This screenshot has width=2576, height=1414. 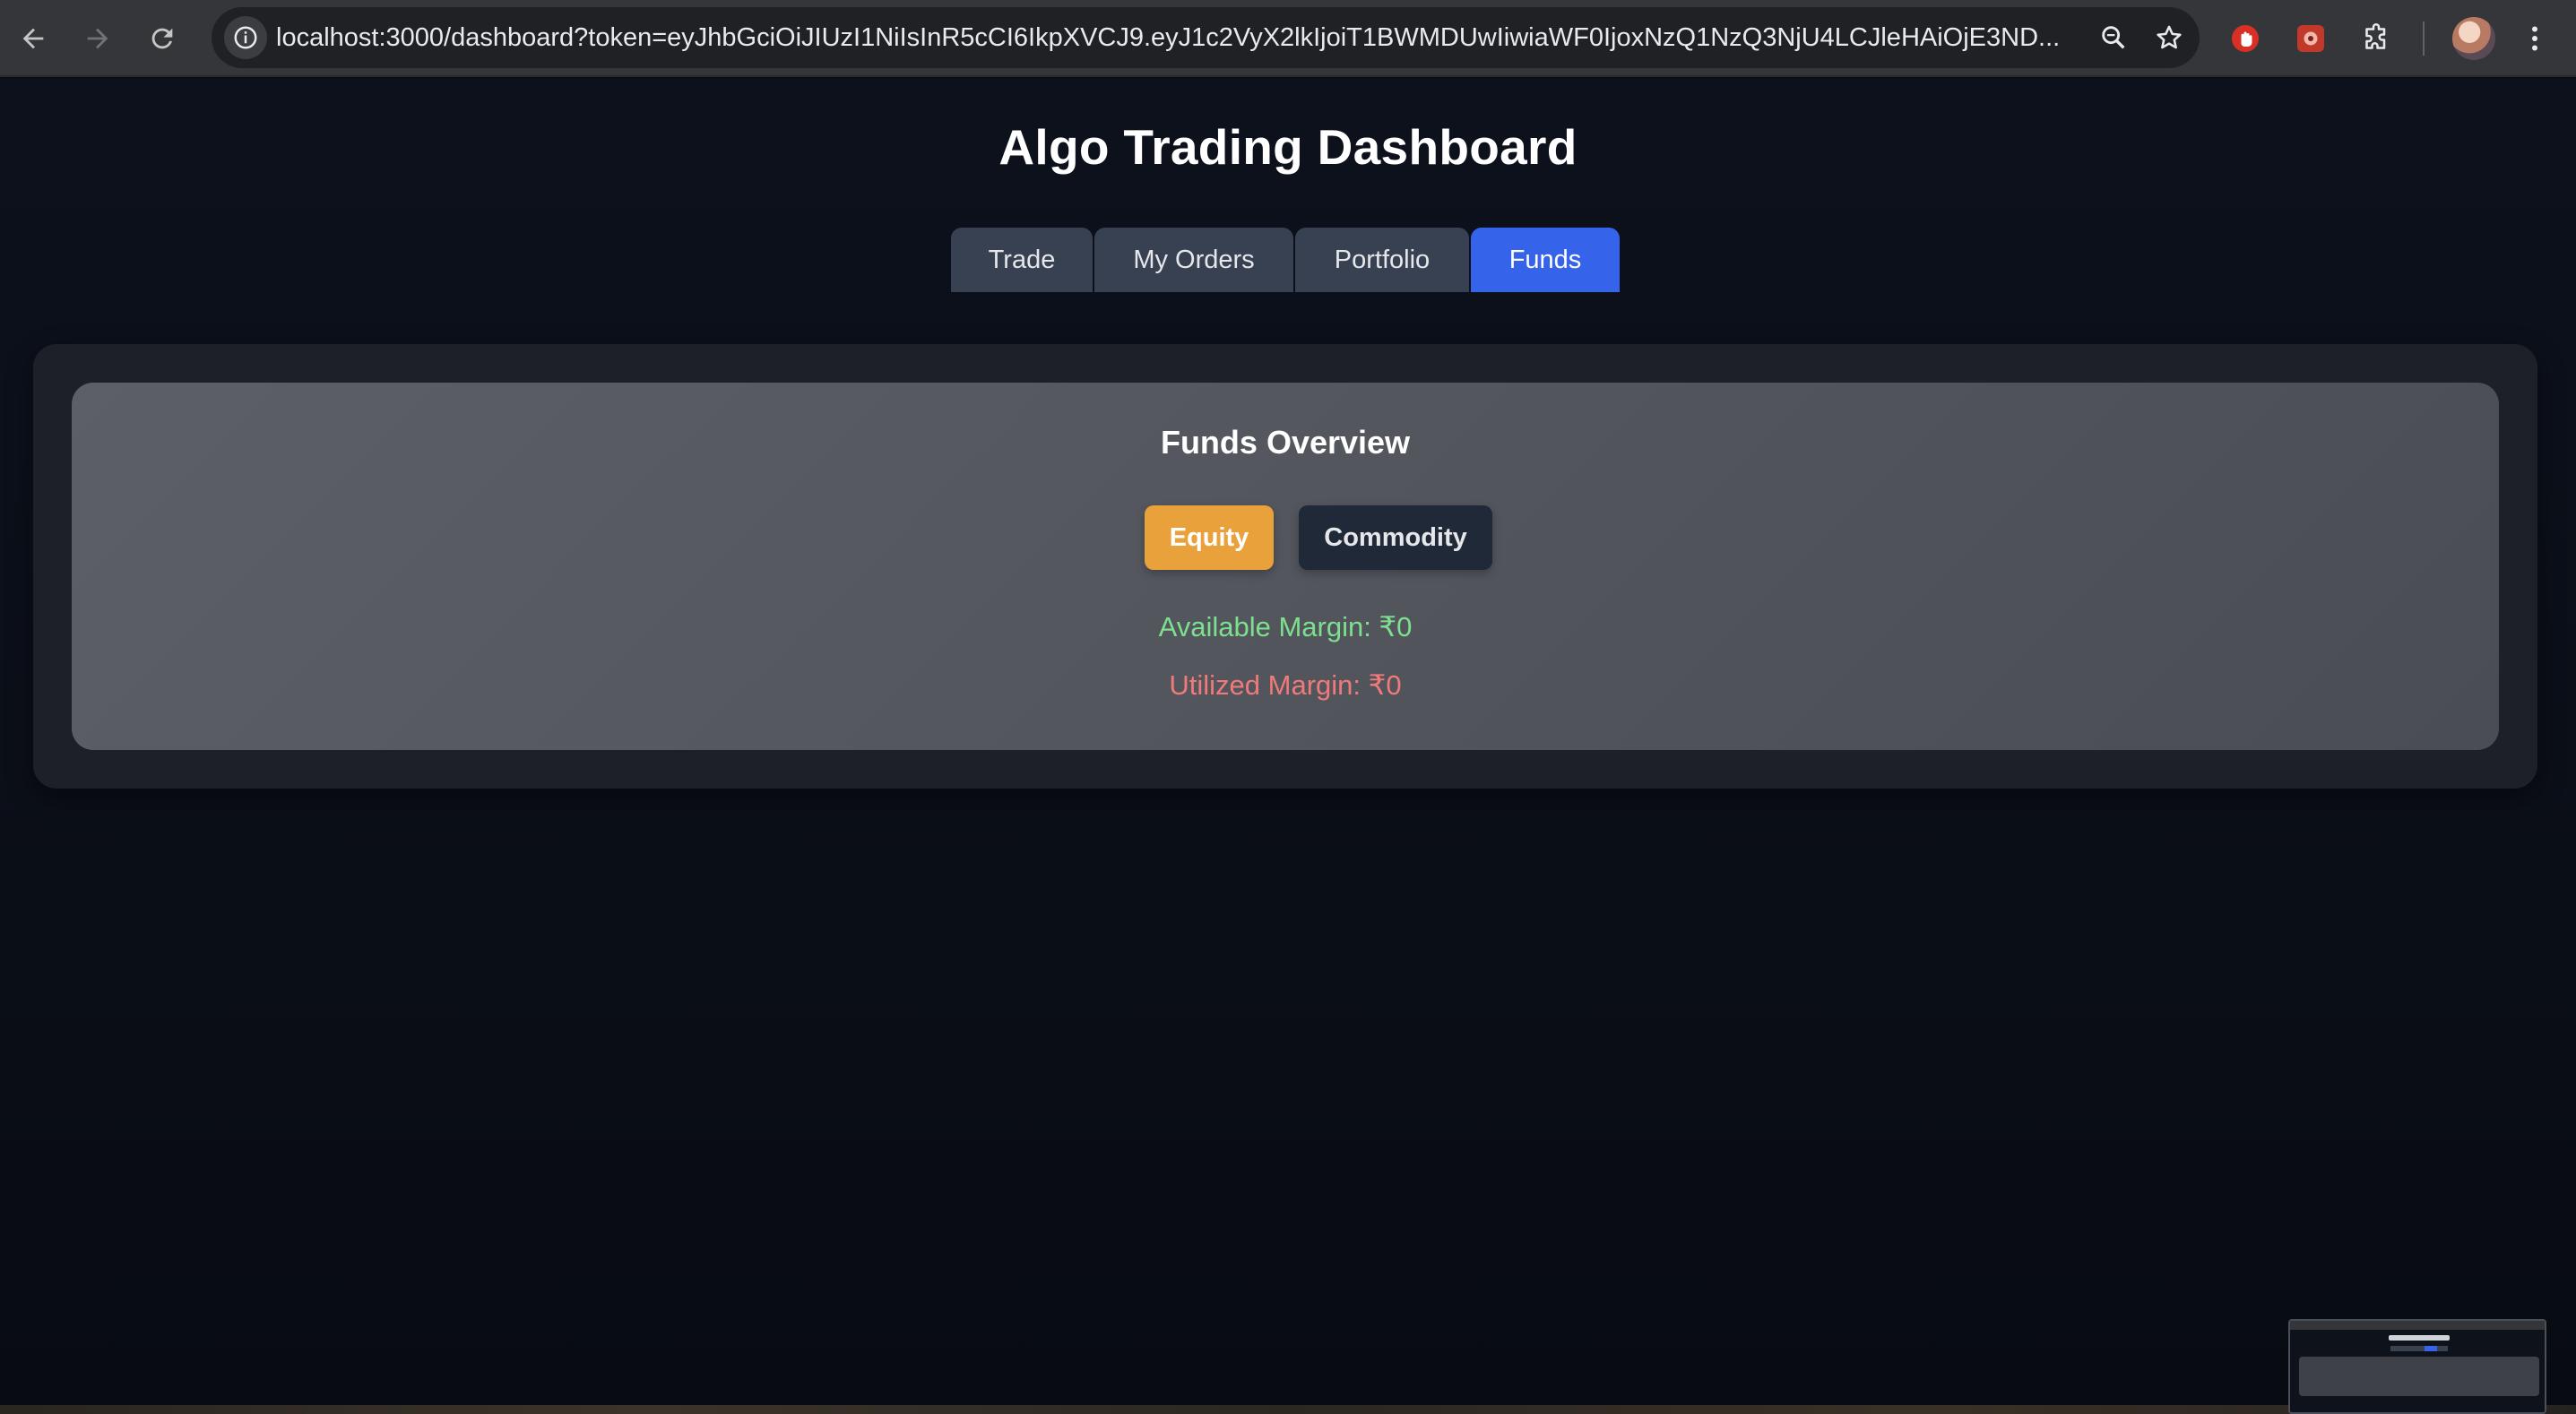 What do you see at coordinates (1545, 260) in the screenshot?
I see `tab-funds: Funds` at bounding box center [1545, 260].